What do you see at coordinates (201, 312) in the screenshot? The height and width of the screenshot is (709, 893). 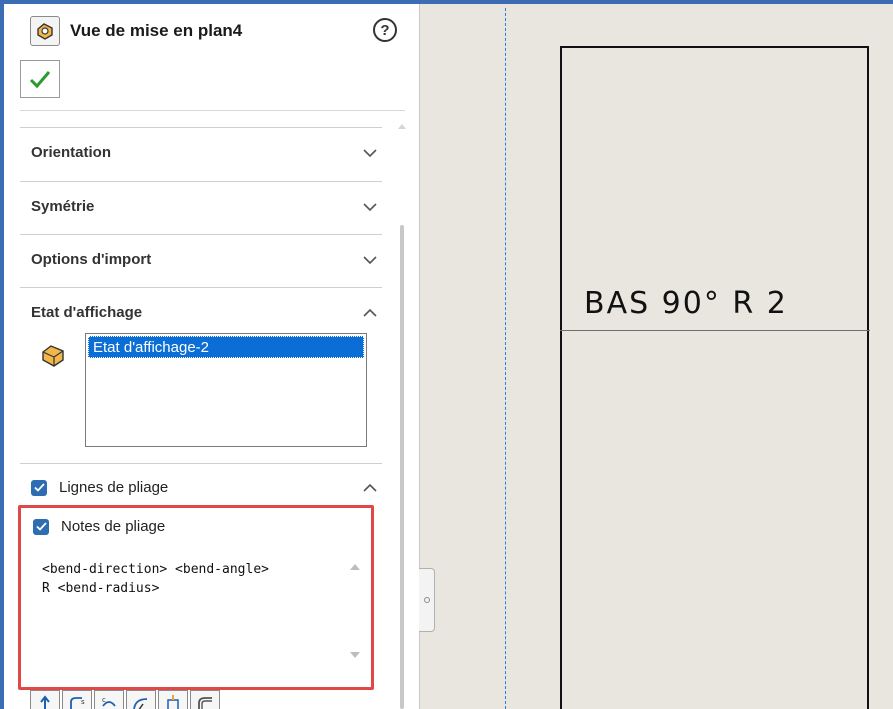 I see `section-display-state: Etat d'affichage` at bounding box center [201, 312].